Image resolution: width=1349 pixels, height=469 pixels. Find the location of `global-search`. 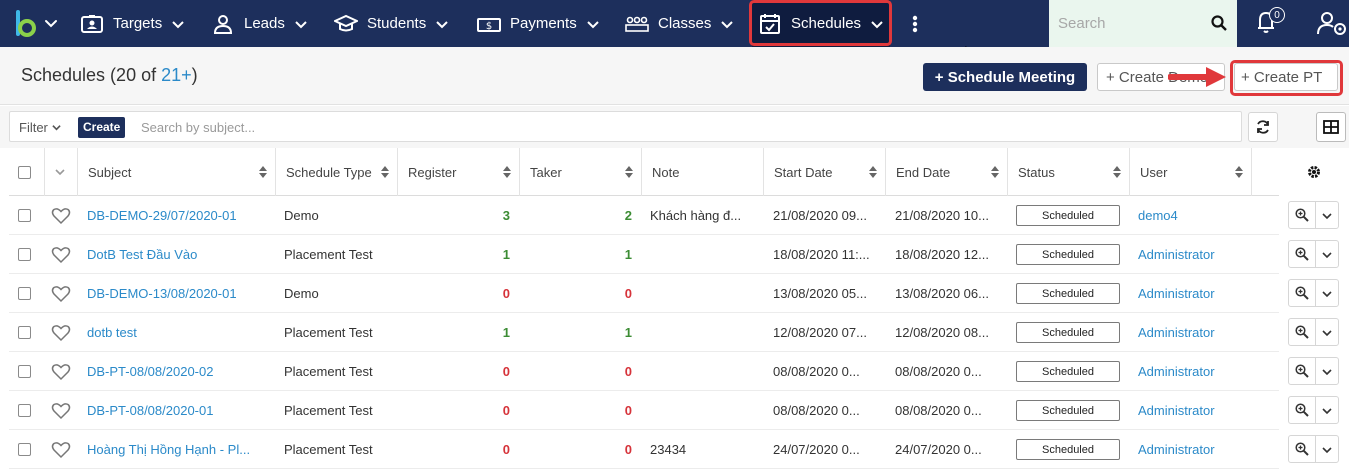

global-search is located at coordinates (1143, 23).